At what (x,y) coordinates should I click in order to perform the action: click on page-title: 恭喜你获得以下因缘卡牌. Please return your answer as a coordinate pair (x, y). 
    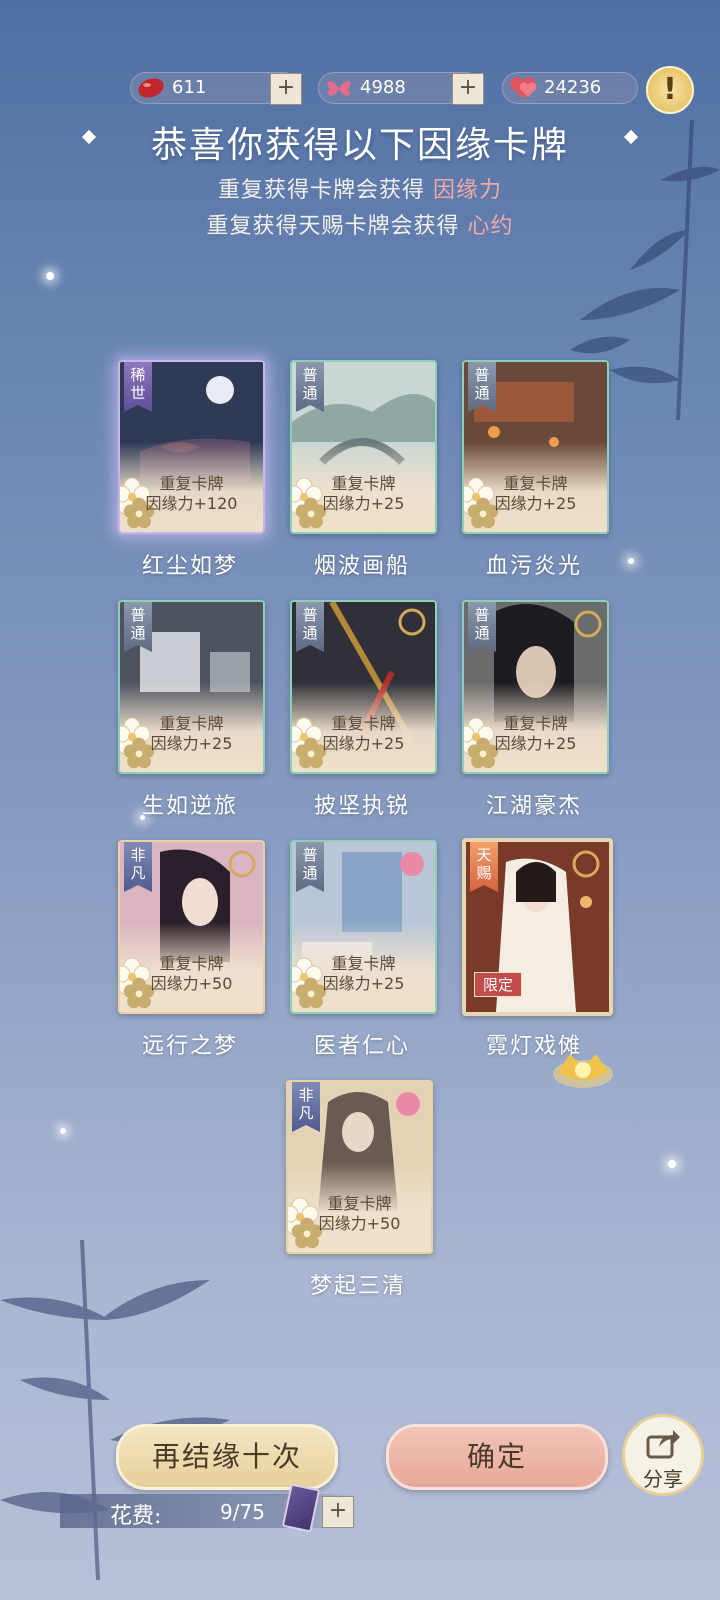
    Looking at the image, I should click on (359, 145).